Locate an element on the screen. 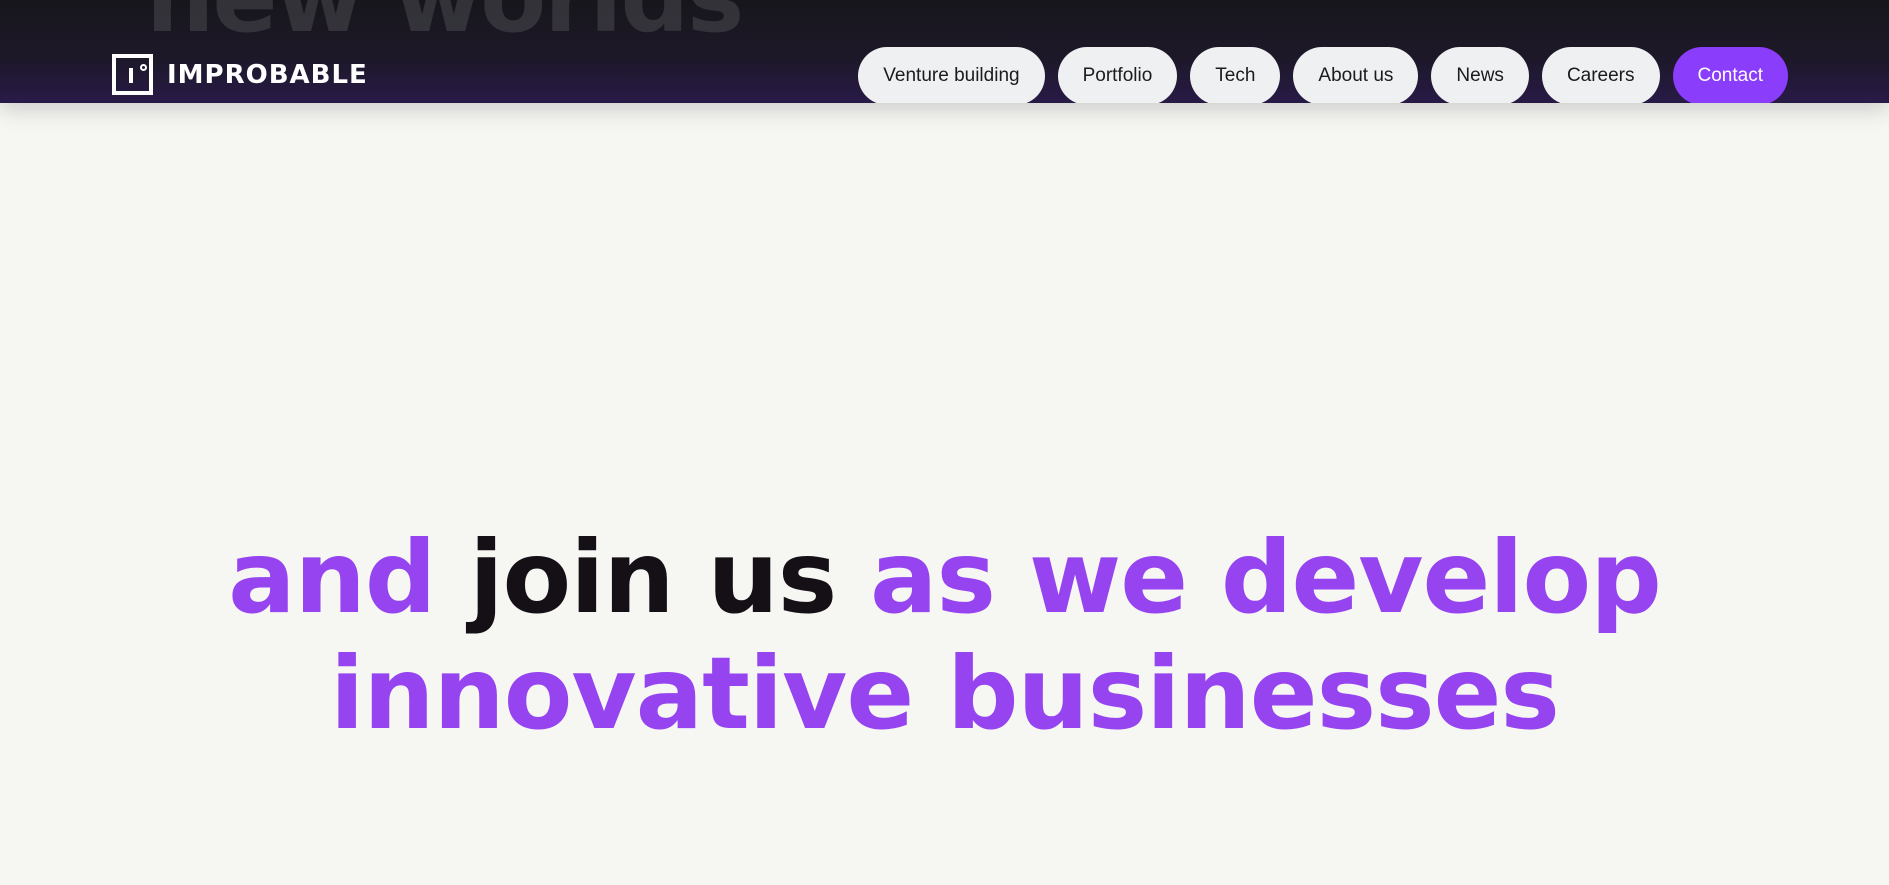 This screenshot has height=885, width=1889. nav-careers: Careers is located at coordinates (1600, 75).